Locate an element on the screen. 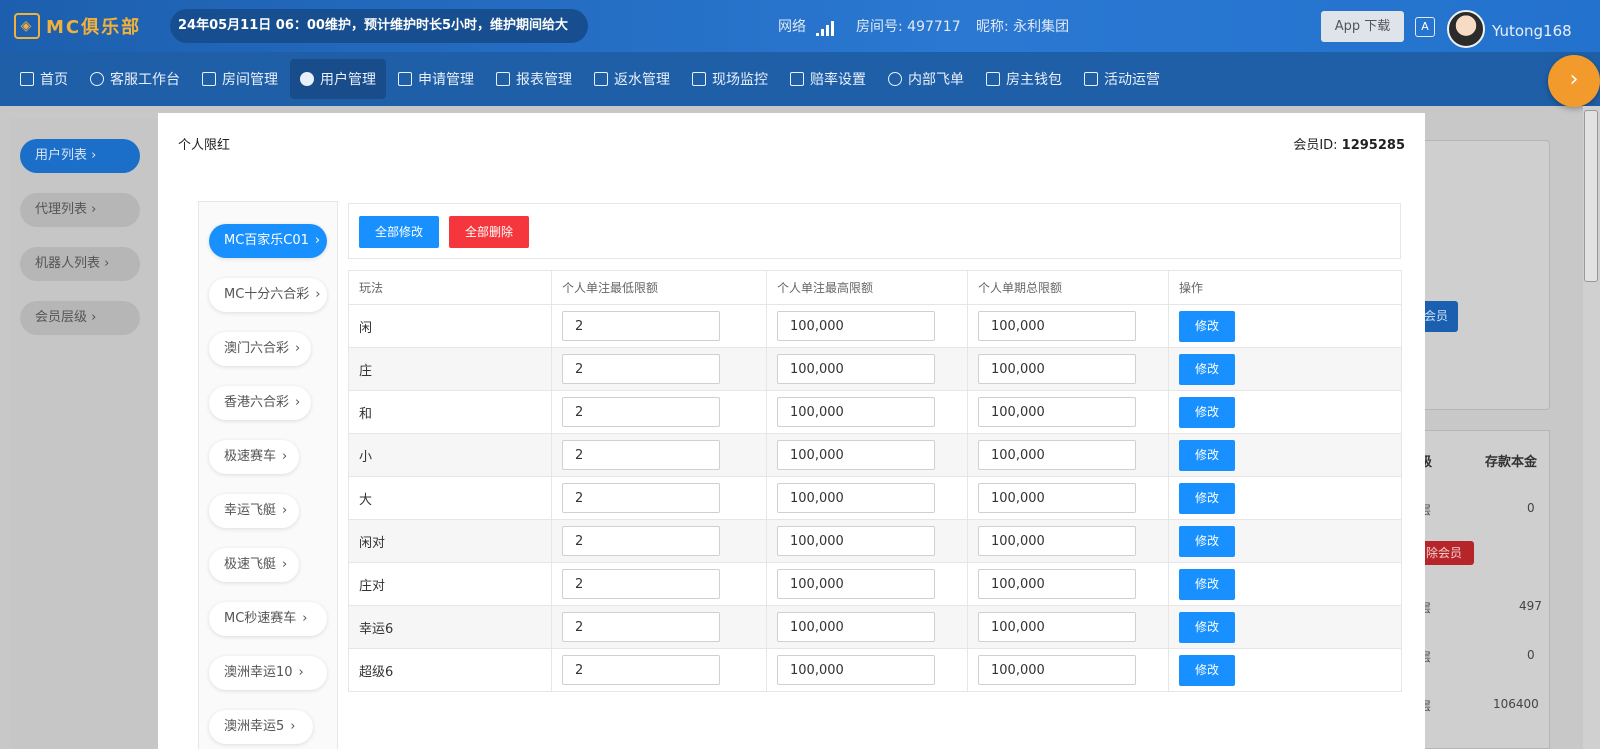 This screenshot has width=1600, height=749. table-row: 闲 修改 is located at coordinates (875, 326).